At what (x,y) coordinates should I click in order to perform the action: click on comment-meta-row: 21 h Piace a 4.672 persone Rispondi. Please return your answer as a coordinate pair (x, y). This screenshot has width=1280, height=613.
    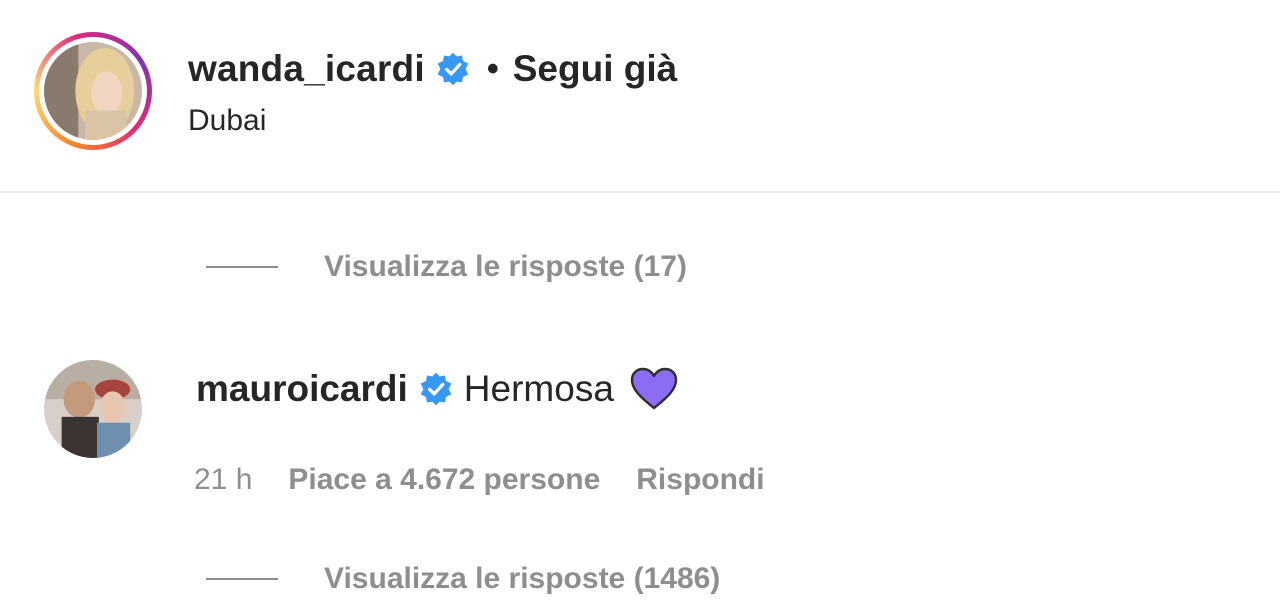
    Looking at the image, I should click on (479, 480).